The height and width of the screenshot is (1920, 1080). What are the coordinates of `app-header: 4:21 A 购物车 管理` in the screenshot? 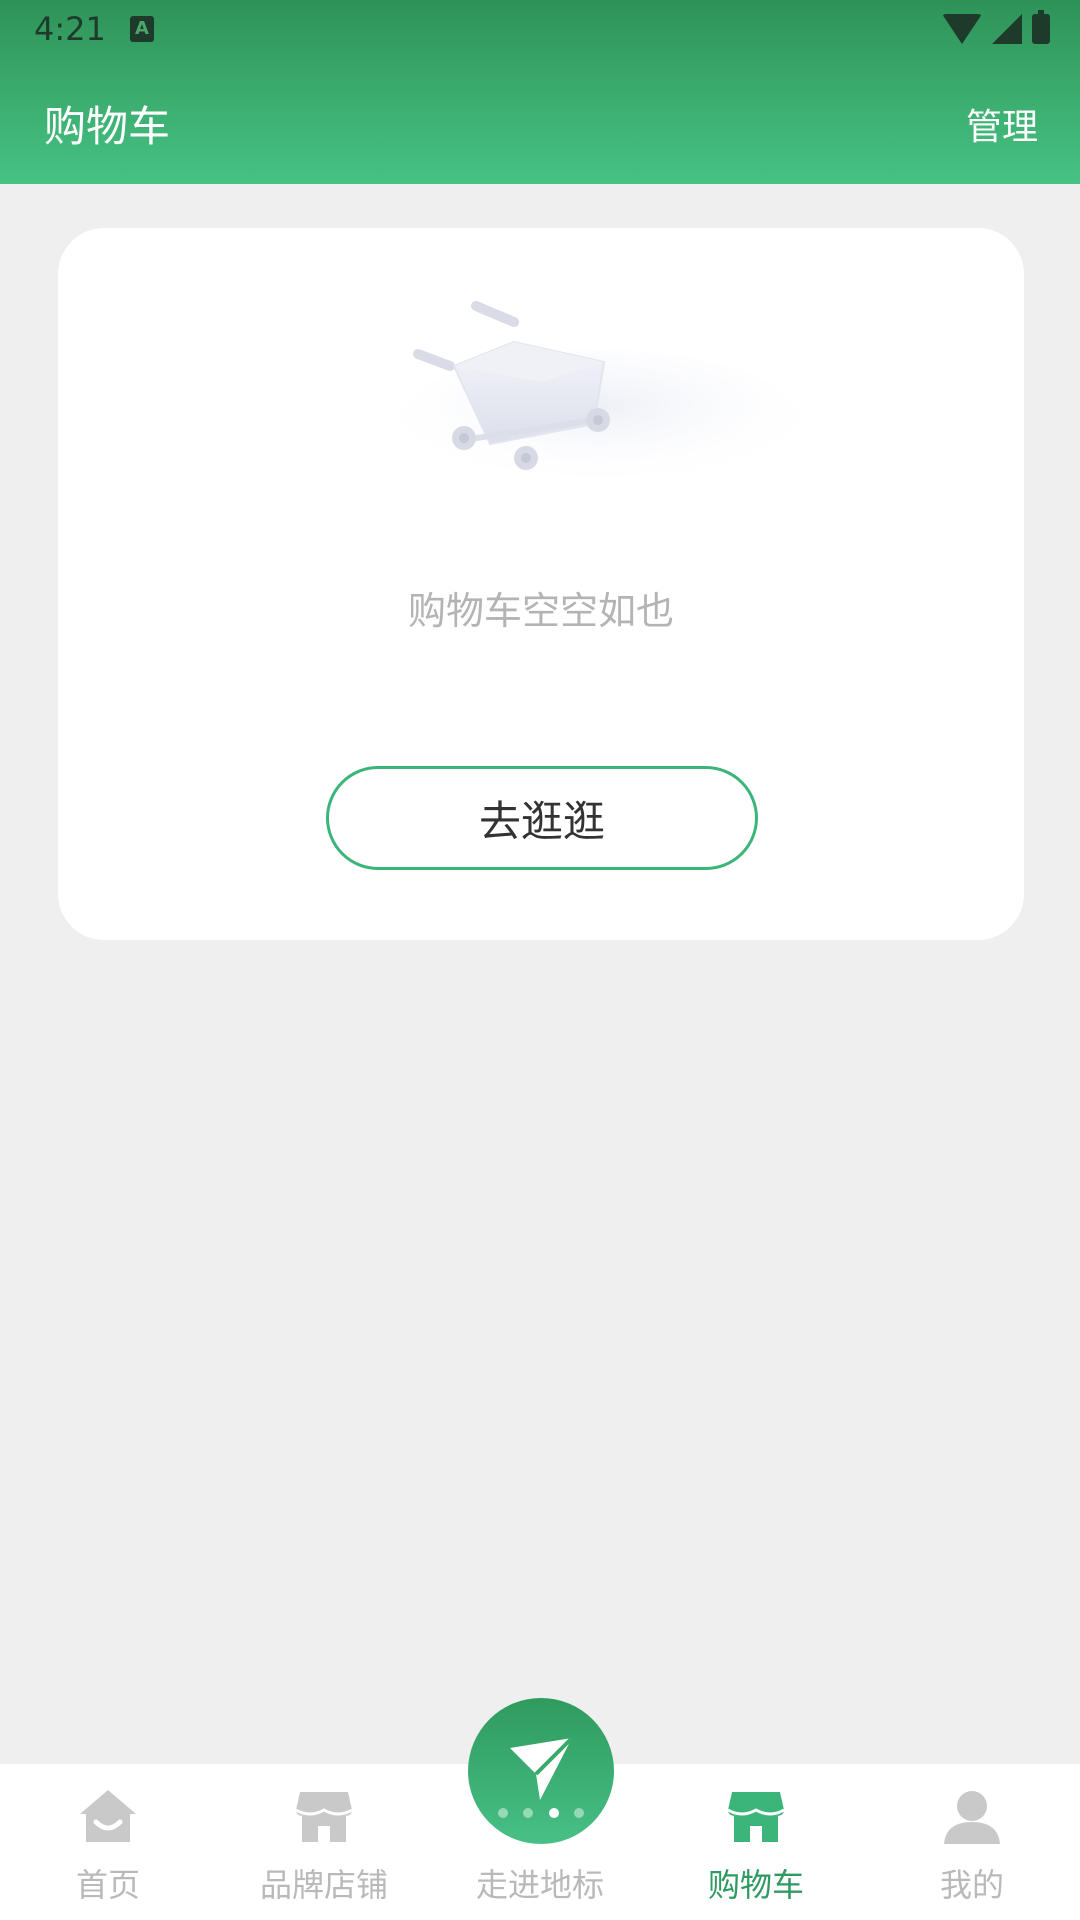 It's located at (540, 92).